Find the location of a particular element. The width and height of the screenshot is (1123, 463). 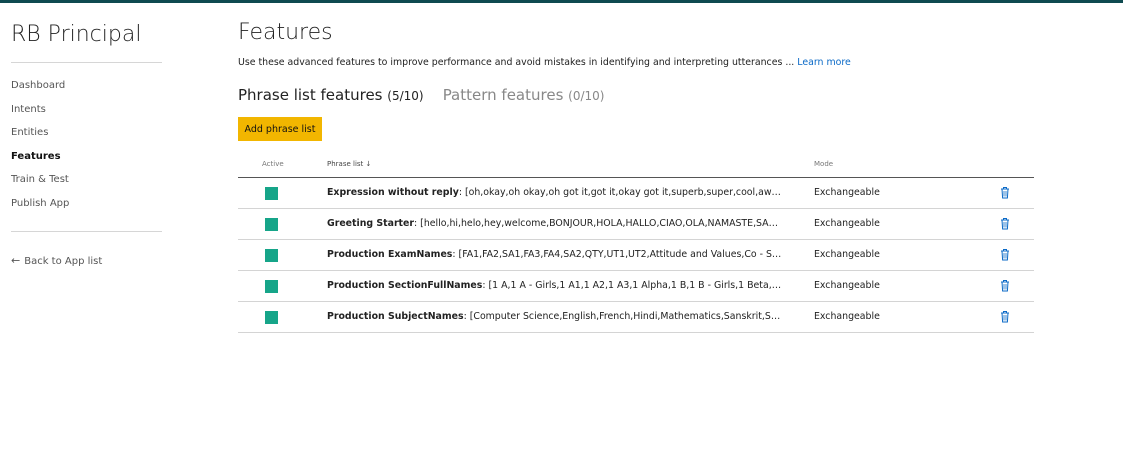

tab-count: (0/10) is located at coordinates (586, 96).